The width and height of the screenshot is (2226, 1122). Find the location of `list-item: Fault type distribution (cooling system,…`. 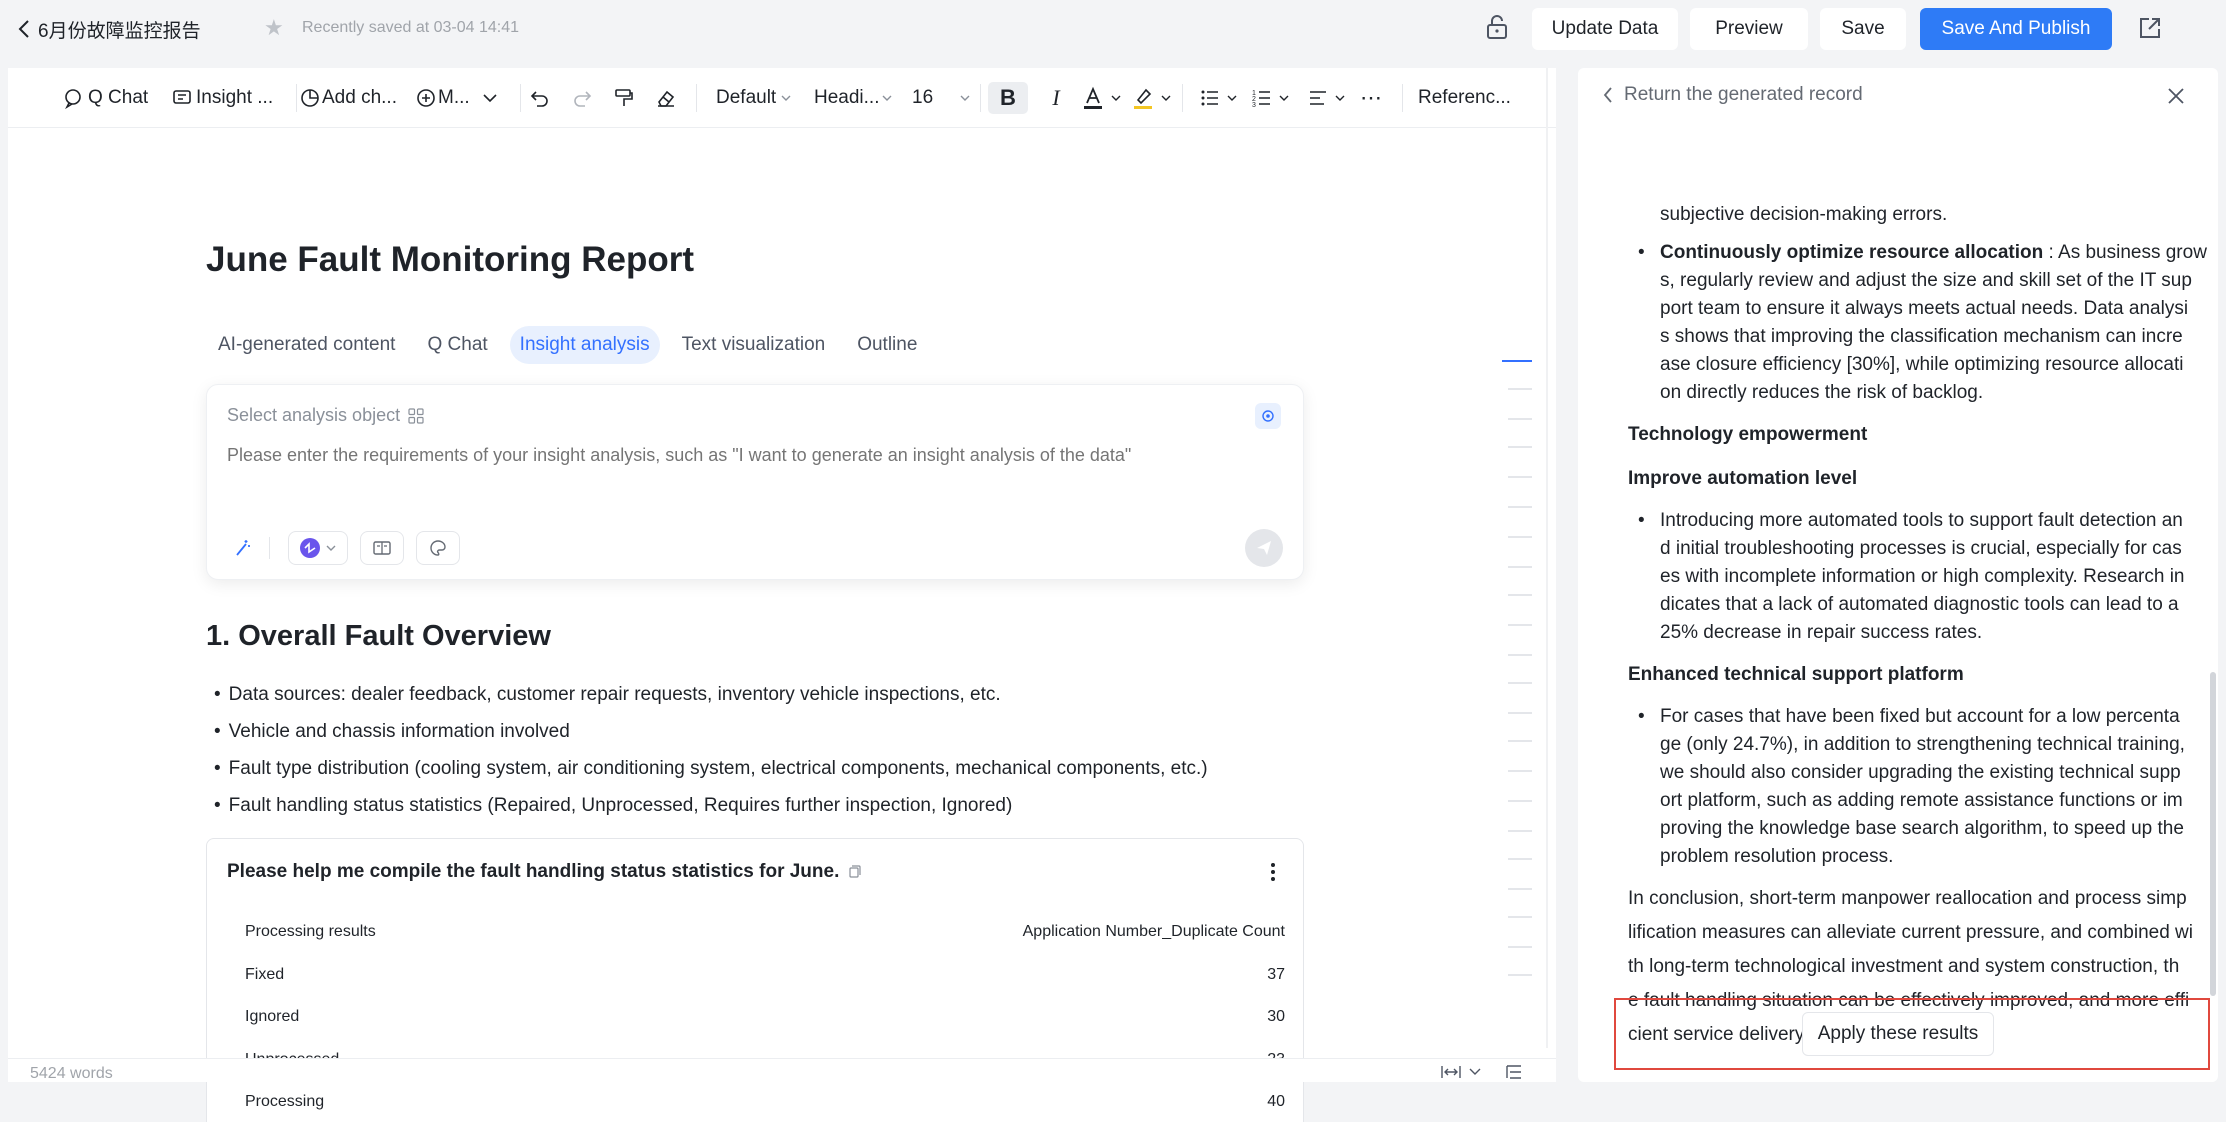

list-item: Fault type distribution (cooling system,… is located at coordinates (711, 768).